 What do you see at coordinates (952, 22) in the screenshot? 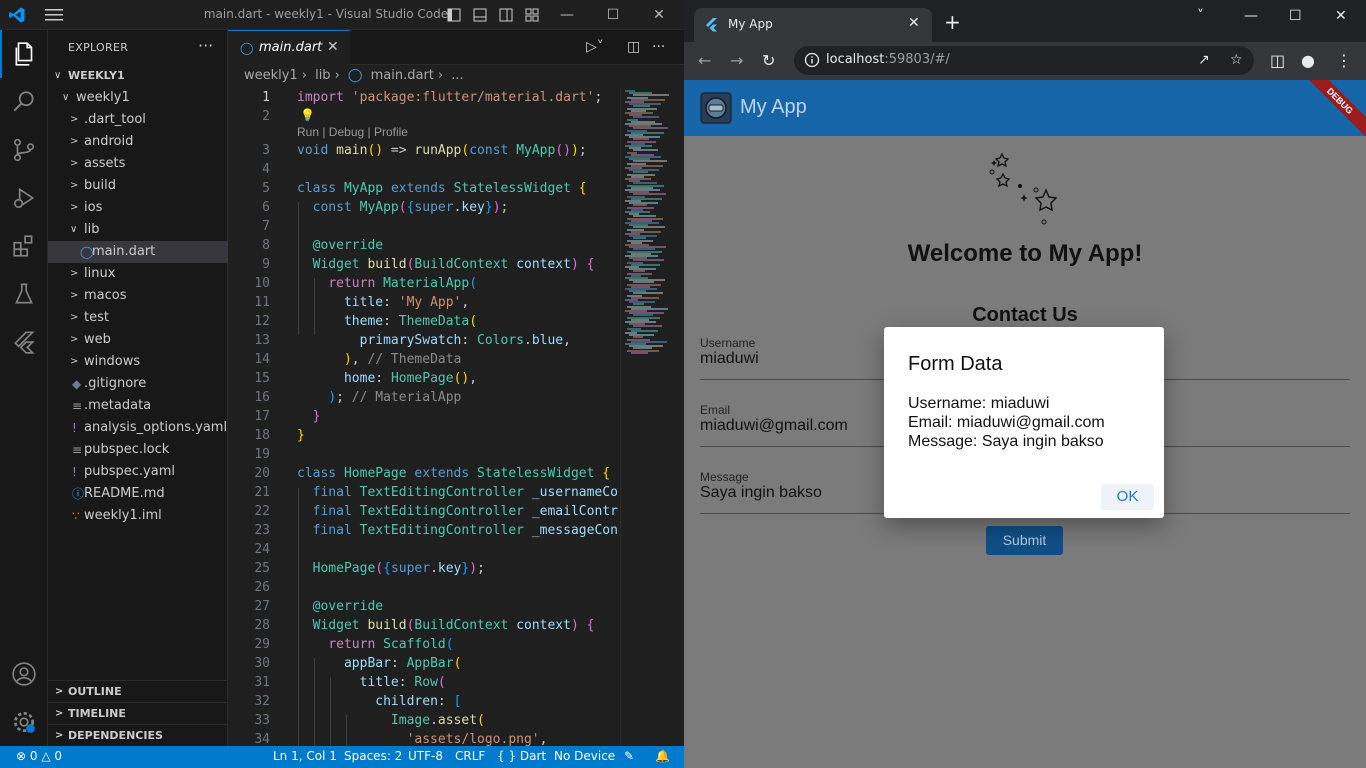
I see `new-tab-button: +` at bounding box center [952, 22].